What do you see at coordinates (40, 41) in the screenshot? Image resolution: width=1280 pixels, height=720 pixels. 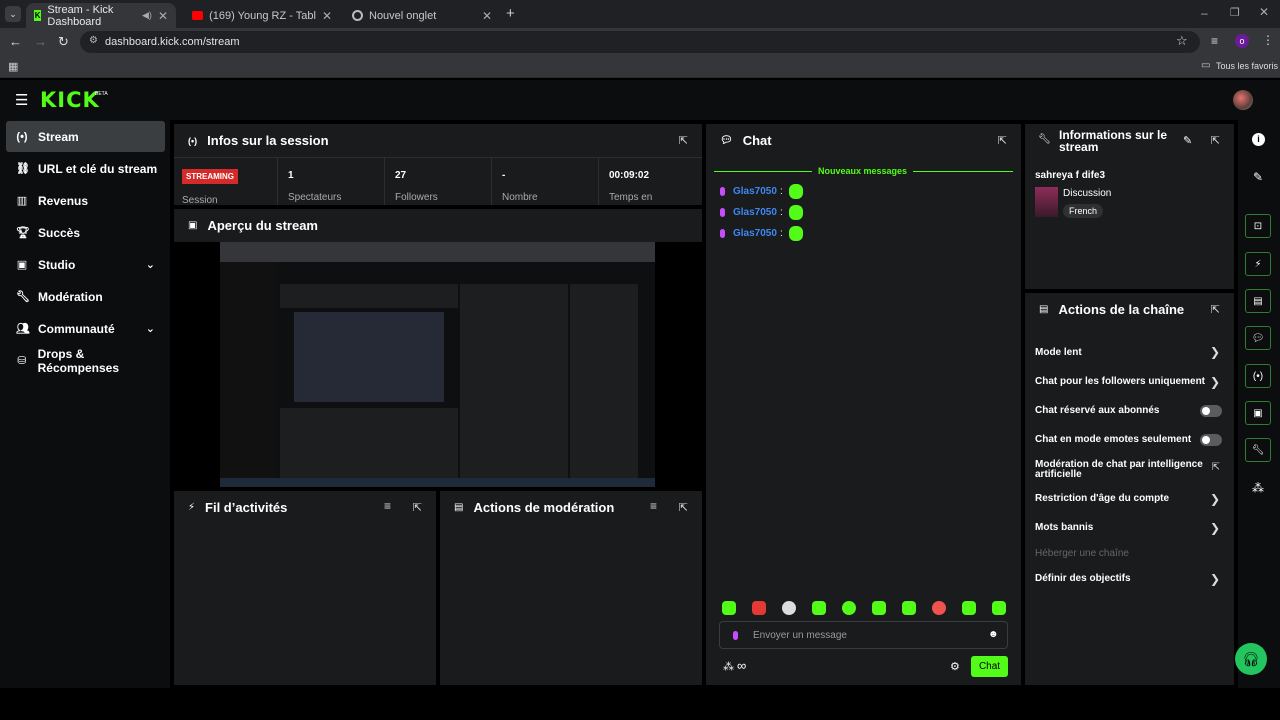 I see `forward-icon: →` at bounding box center [40, 41].